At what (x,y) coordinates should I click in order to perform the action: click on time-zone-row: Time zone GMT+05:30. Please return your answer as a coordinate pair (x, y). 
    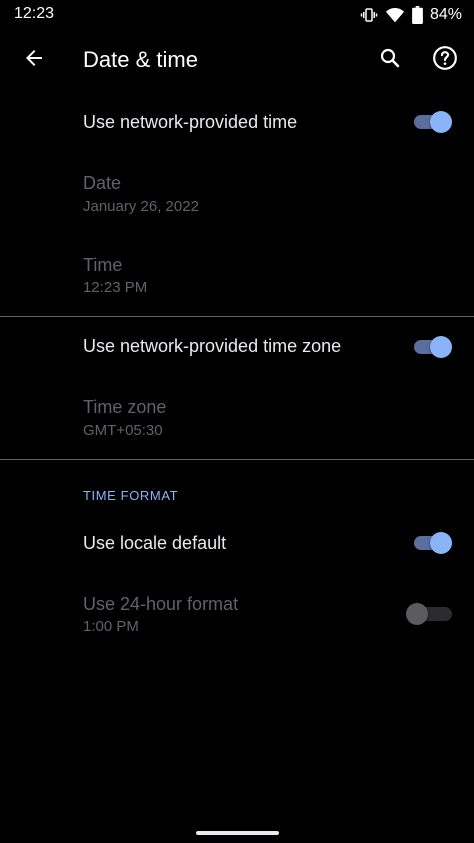
    Looking at the image, I should click on (237, 418).